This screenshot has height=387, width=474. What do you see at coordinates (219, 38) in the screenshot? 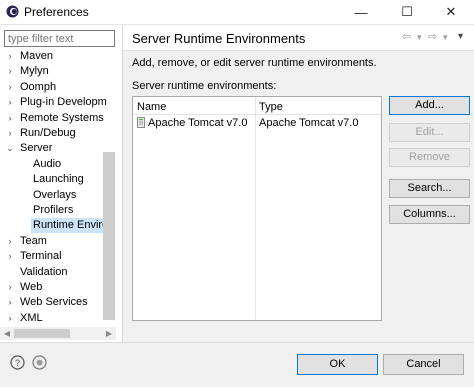
I see `page-title: Server Runtime Environments` at bounding box center [219, 38].